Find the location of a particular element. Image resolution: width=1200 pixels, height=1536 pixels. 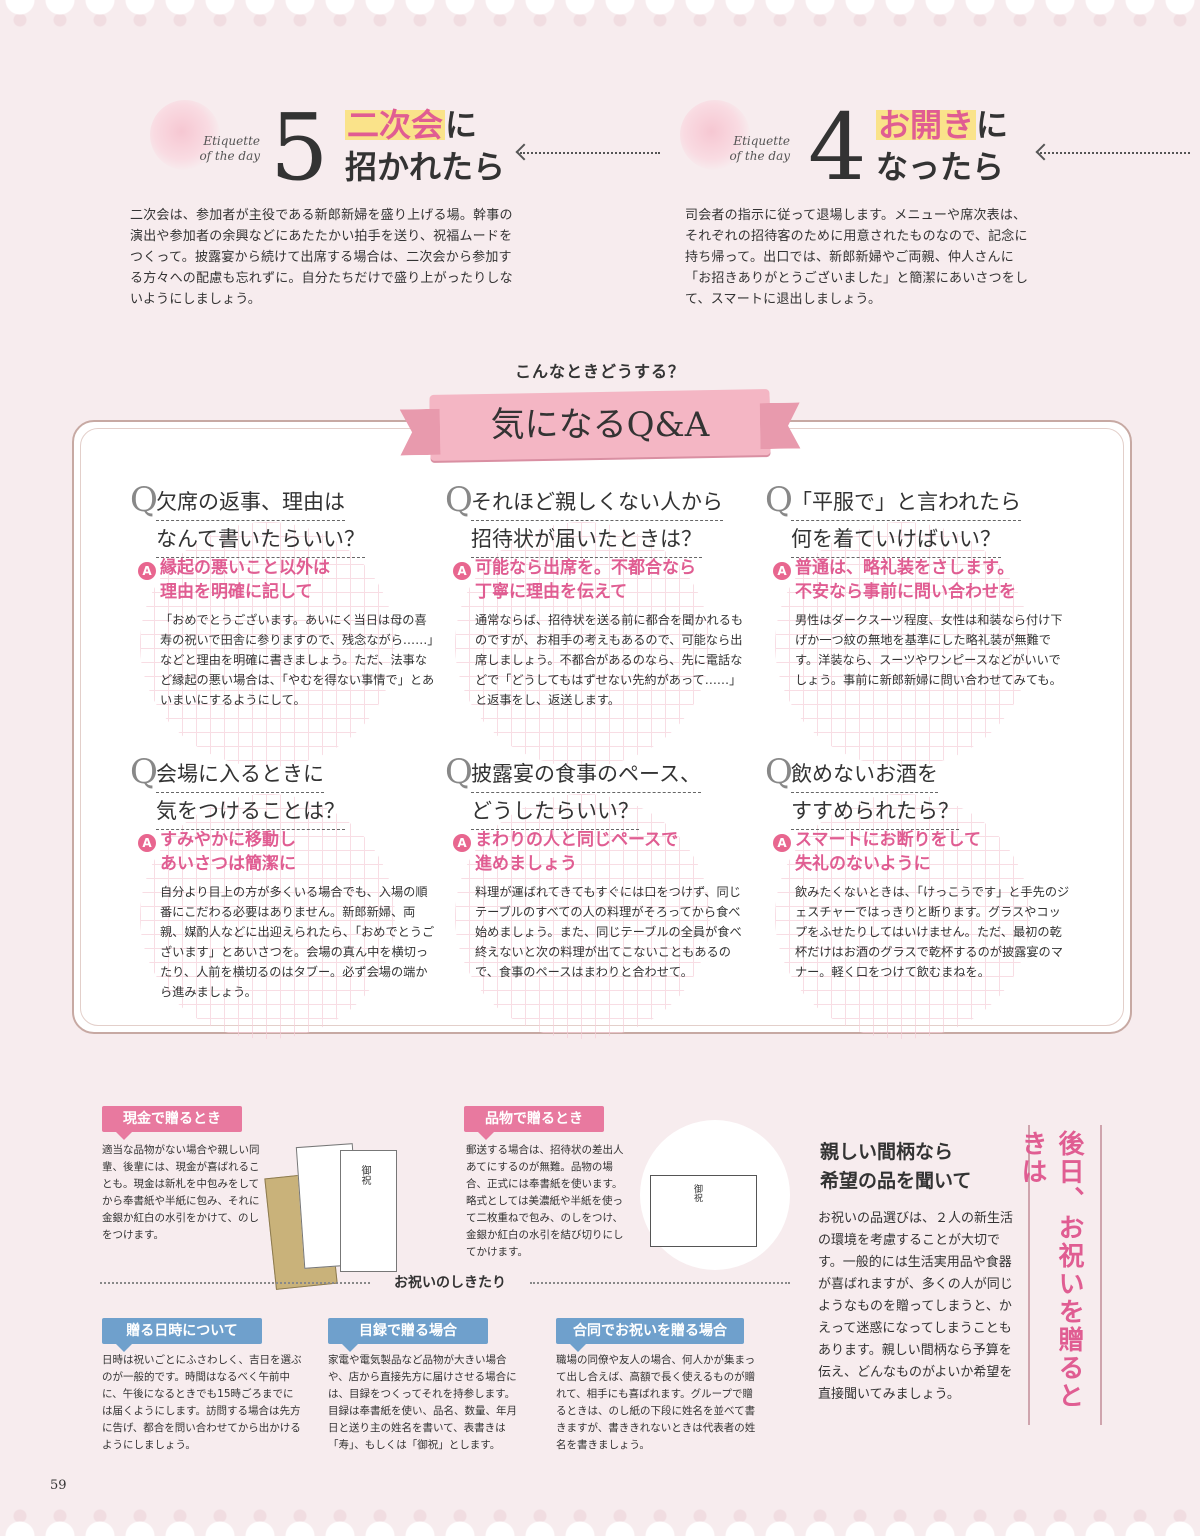

qa-heading: 気になるQ&A is located at coordinates (600, 425).